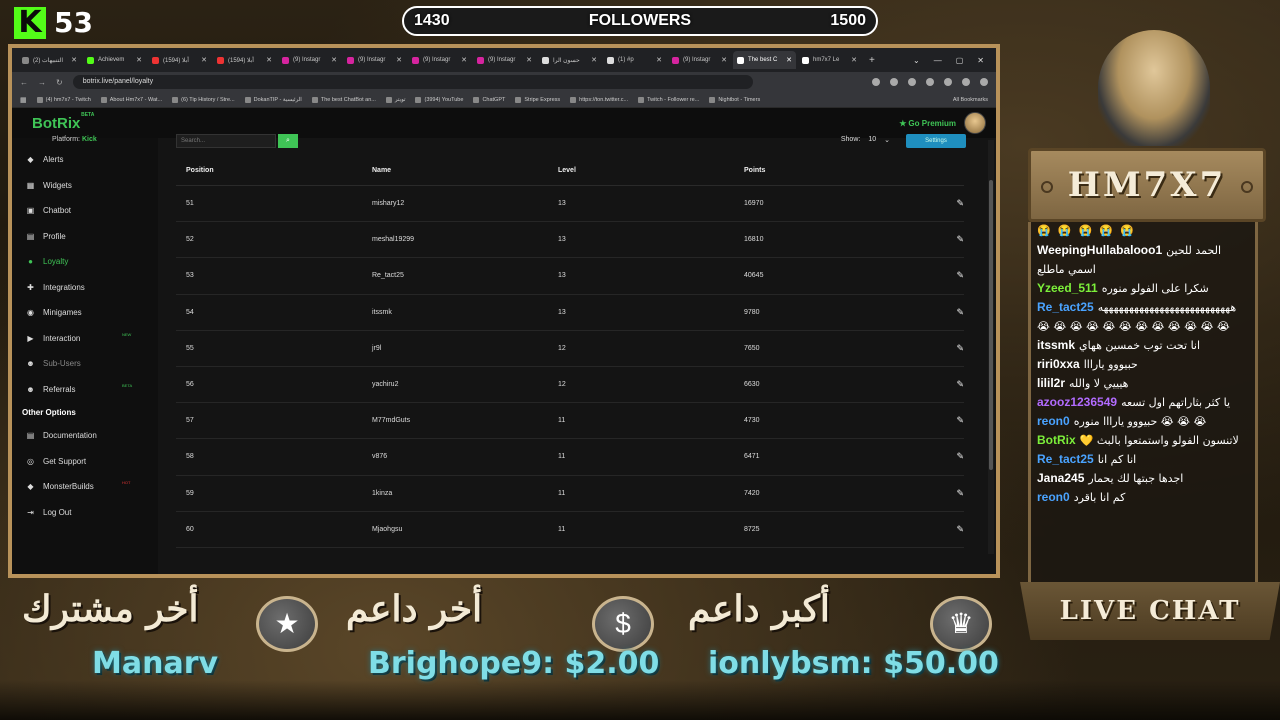  What do you see at coordinates (569, 60) in the screenshot?
I see `browser-tab: حسون الرا ✕` at bounding box center [569, 60].